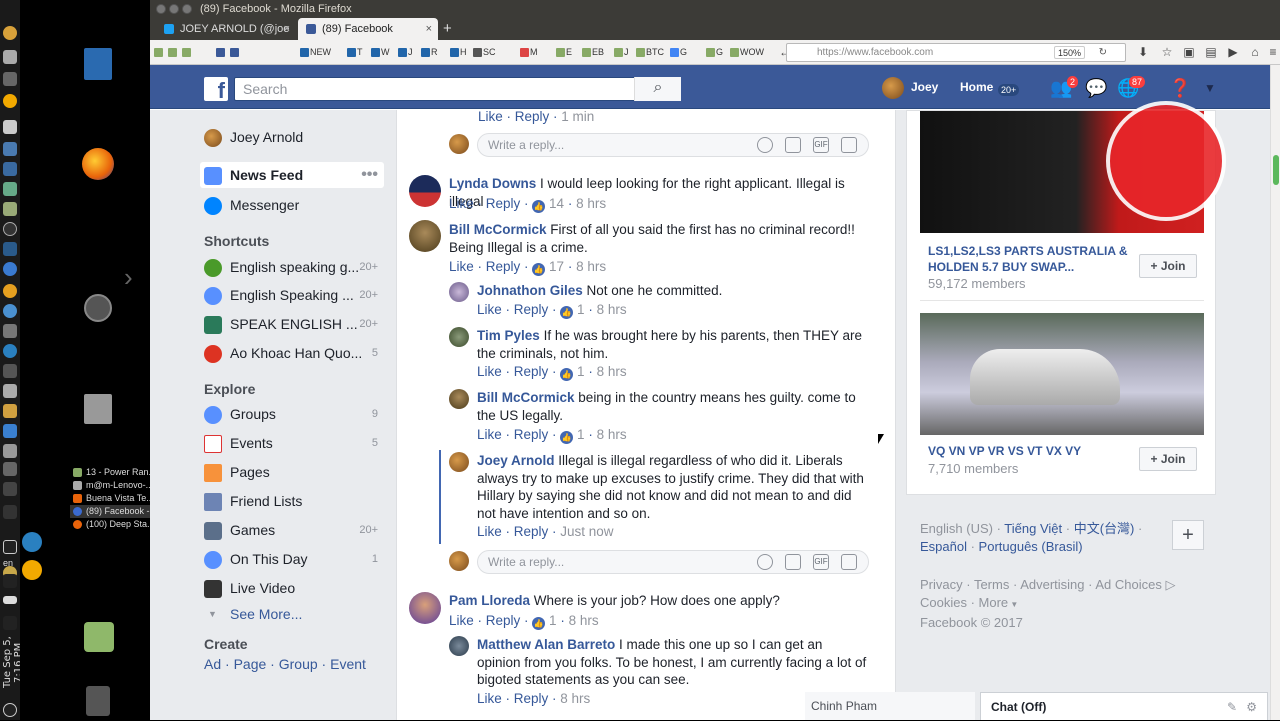  What do you see at coordinates (292, 443) in the screenshot?
I see `sidebar-item-events: Events 5` at bounding box center [292, 443].